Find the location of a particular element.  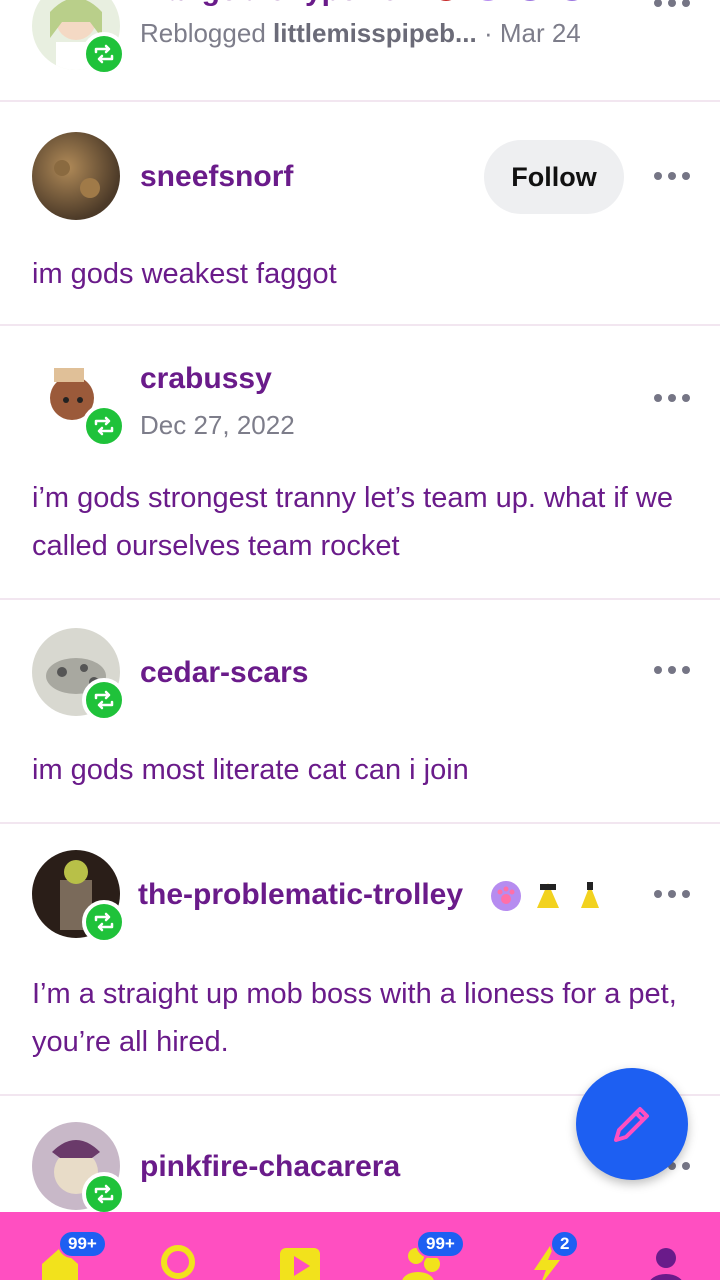

pumpkin-badge-icon is located at coordinates (530, 0).